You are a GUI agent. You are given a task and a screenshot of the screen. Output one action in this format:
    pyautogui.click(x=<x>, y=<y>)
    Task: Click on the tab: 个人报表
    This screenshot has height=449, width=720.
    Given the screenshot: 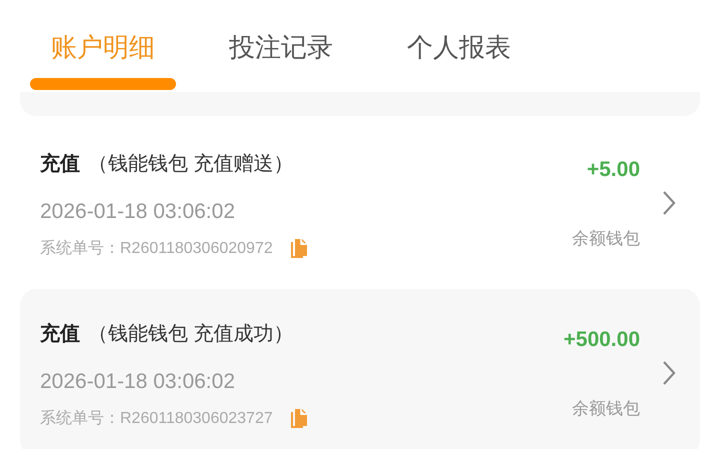 What is the action you would take?
    pyautogui.click(x=459, y=45)
    